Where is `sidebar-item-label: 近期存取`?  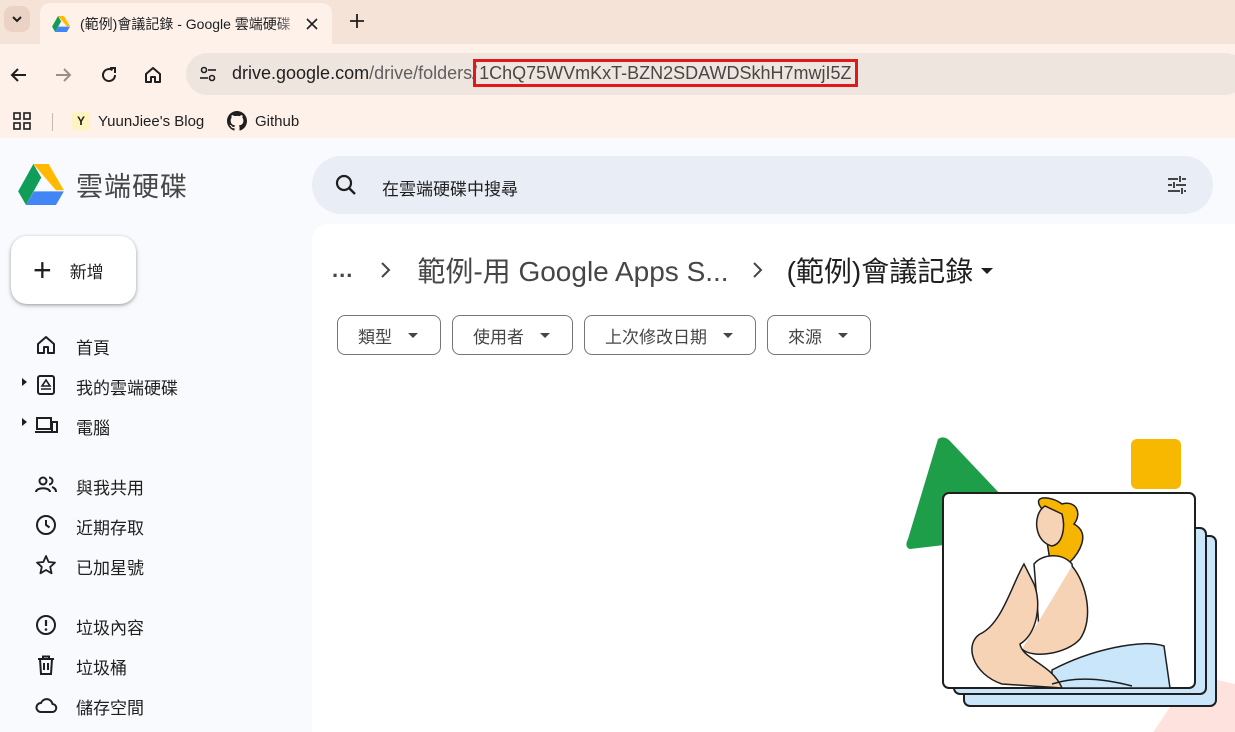
sidebar-item-label: 近期存取 is located at coordinates (110, 528).